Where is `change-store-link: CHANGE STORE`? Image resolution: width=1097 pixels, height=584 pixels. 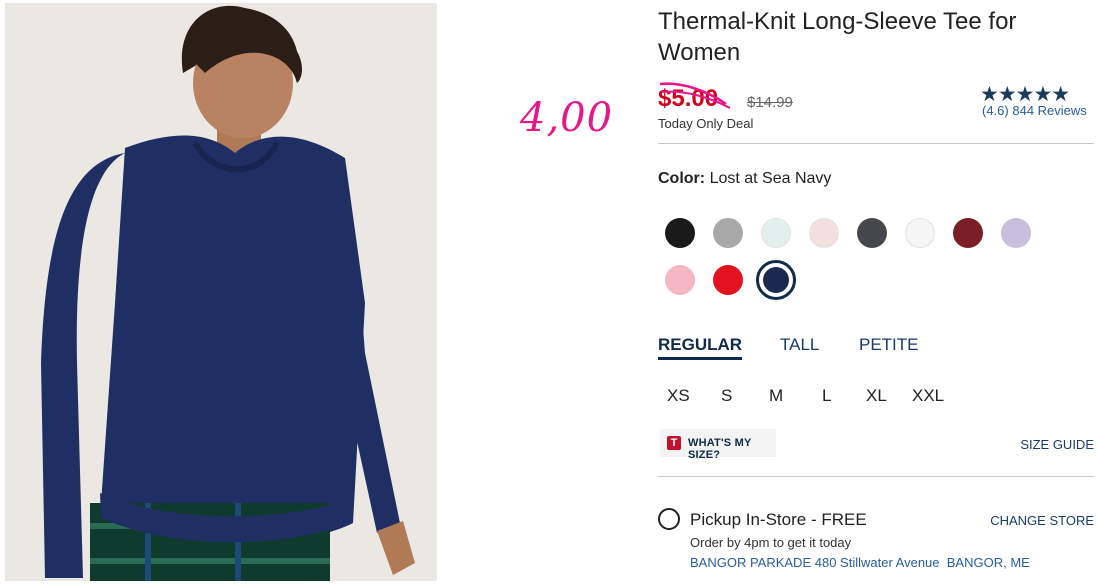
change-store-link: CHANGE STORE is located at coordinates (1042, 520).